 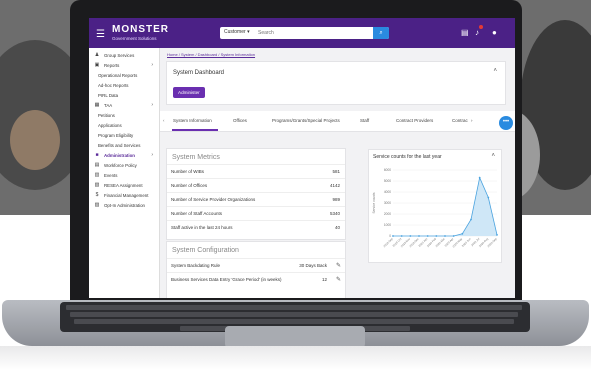 I want to click on sidebar-item-pirl-data: PIRL Data, so click(x=124, y=95).